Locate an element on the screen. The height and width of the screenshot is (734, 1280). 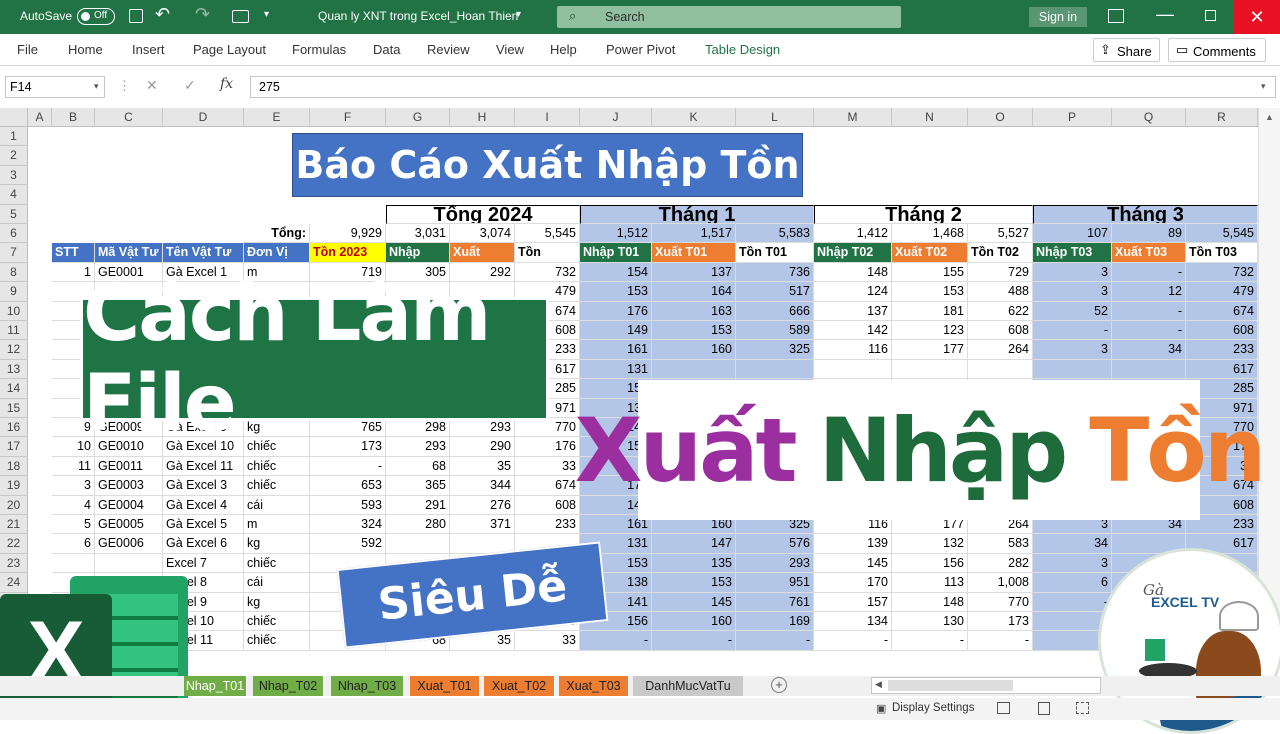
total-value: 89 is located at coordinates (1149, 234).